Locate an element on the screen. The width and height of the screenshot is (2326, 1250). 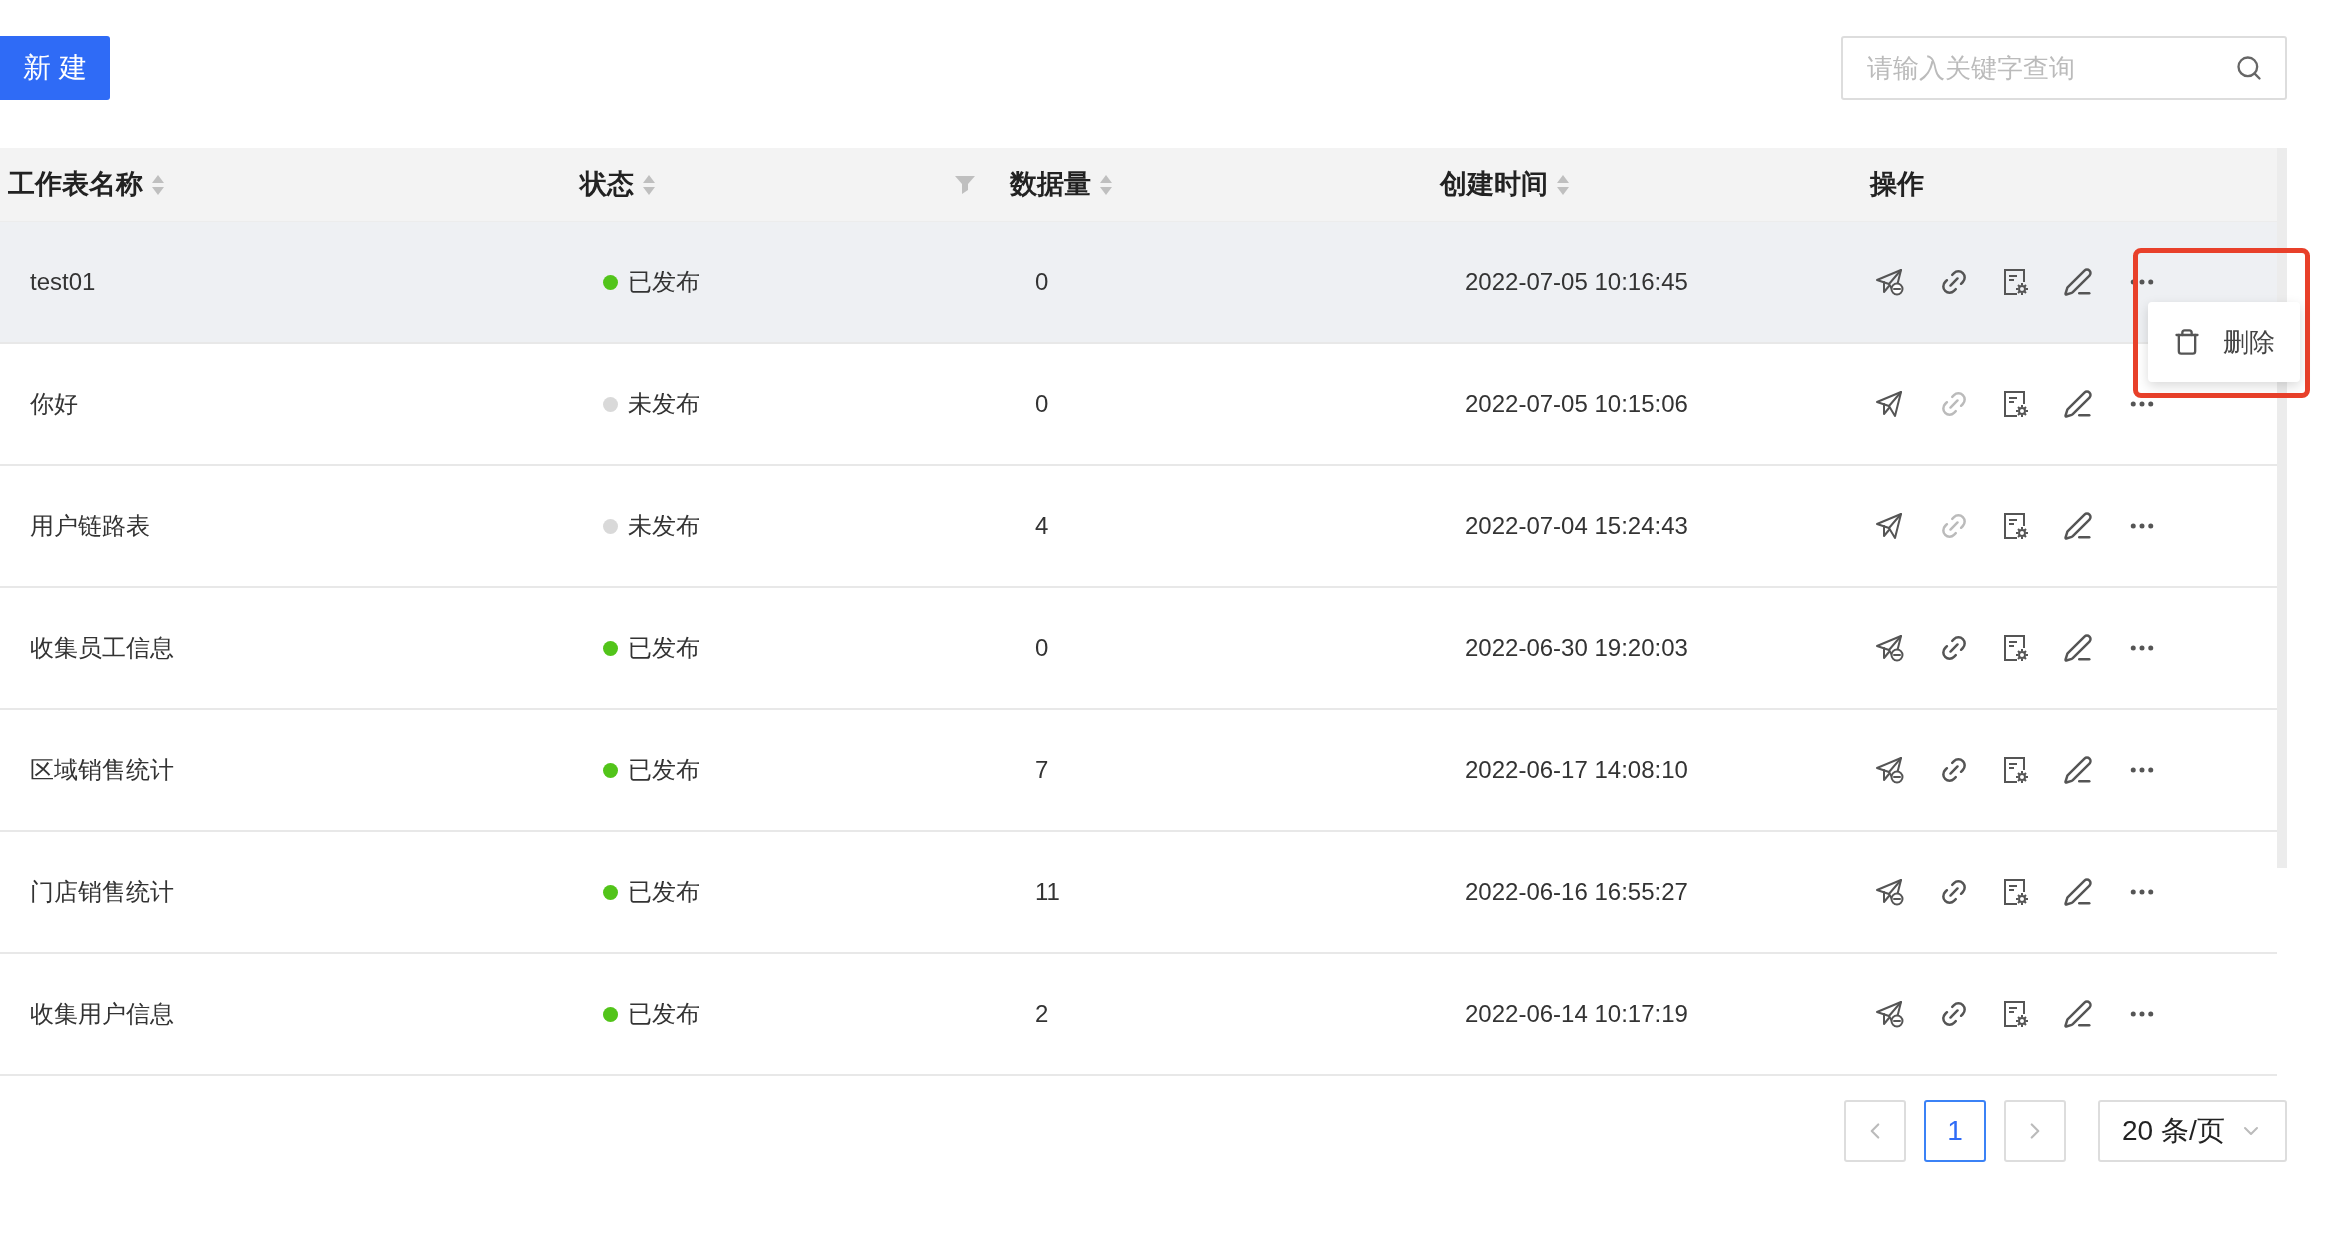
table-cell: 2022-06-17 14:08:10 is located at coordinates (1576, 769).